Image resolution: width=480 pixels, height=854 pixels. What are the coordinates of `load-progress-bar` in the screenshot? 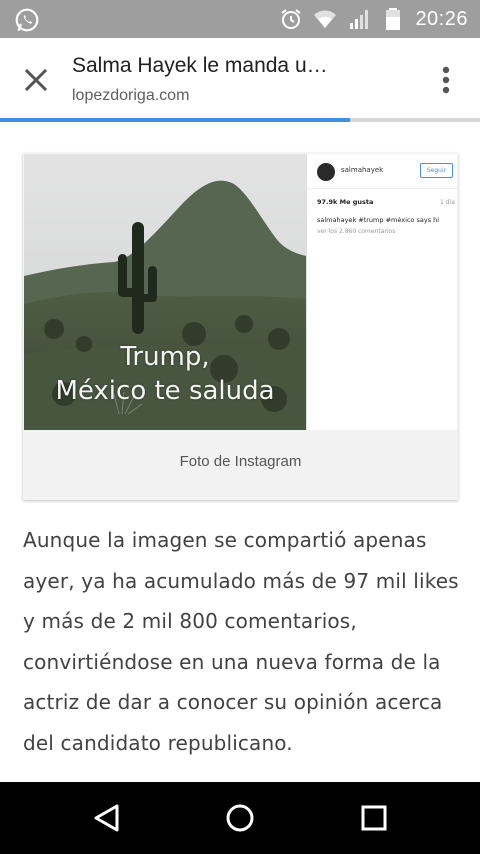 It's located at (240, 120).